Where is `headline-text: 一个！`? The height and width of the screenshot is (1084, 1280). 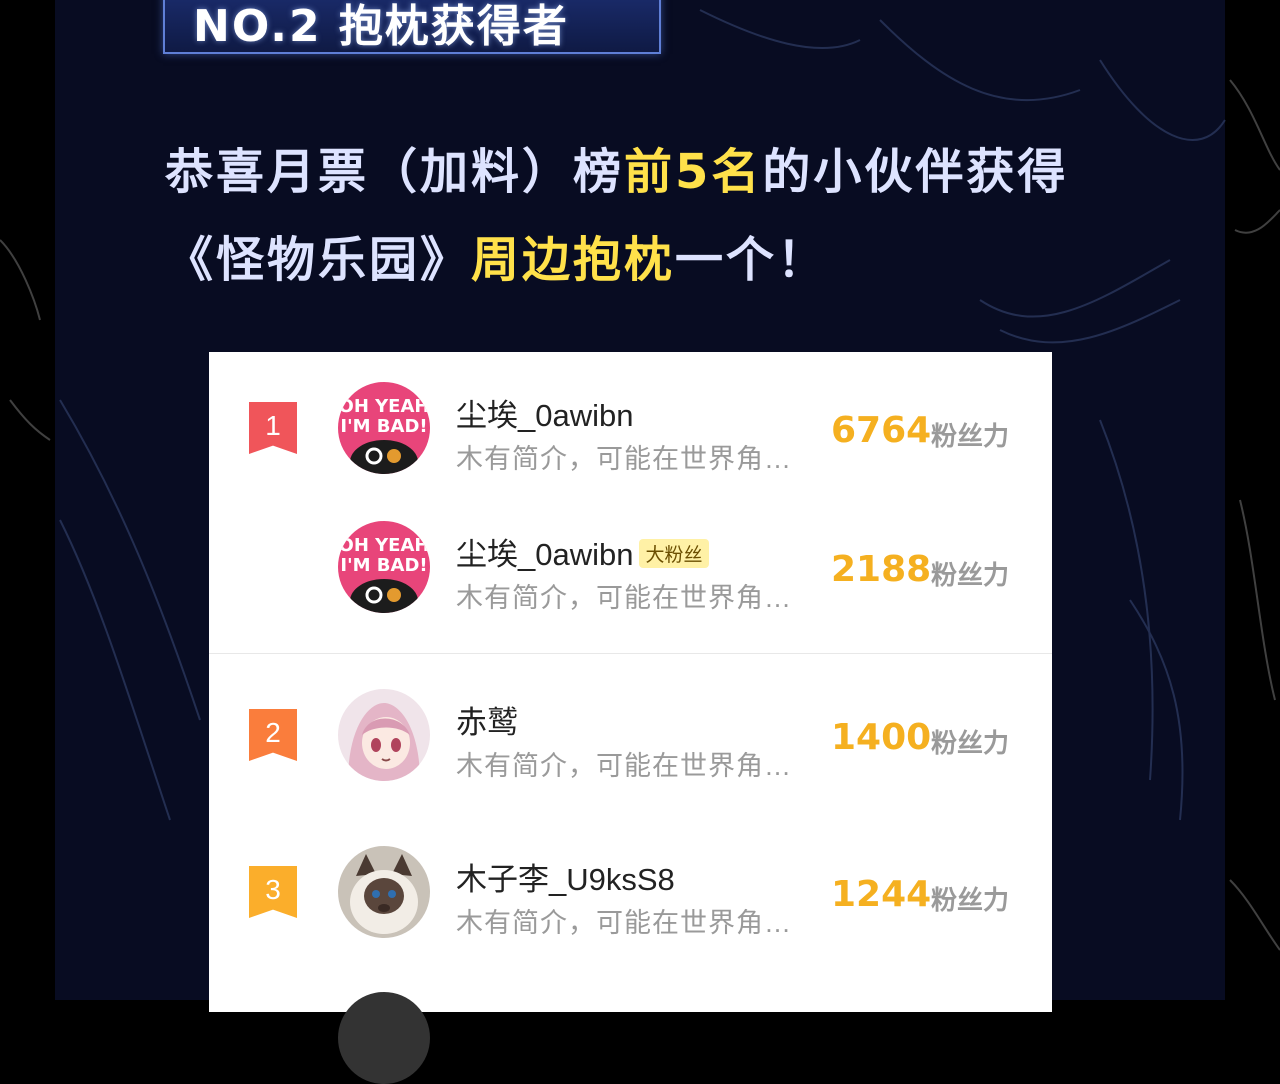
headline-text: 一个！ is located at coordinates (752, 260).